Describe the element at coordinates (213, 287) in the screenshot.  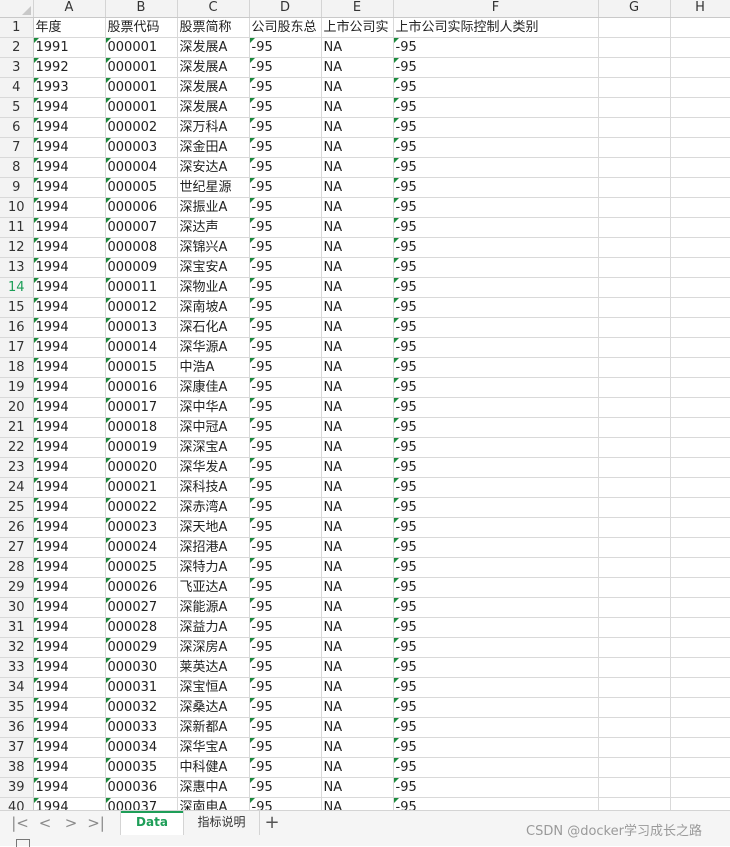
I see `cell-stock-name: 深物业A` at that location.